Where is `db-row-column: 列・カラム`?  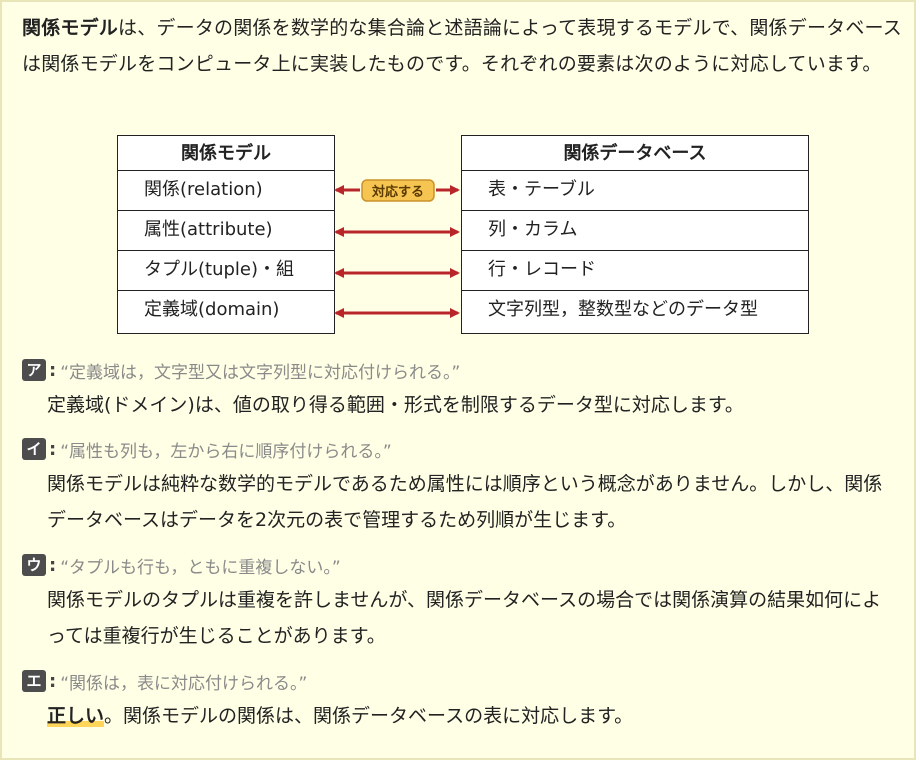
db-row-column: 列・カラム is located at coordinates (635, 230).